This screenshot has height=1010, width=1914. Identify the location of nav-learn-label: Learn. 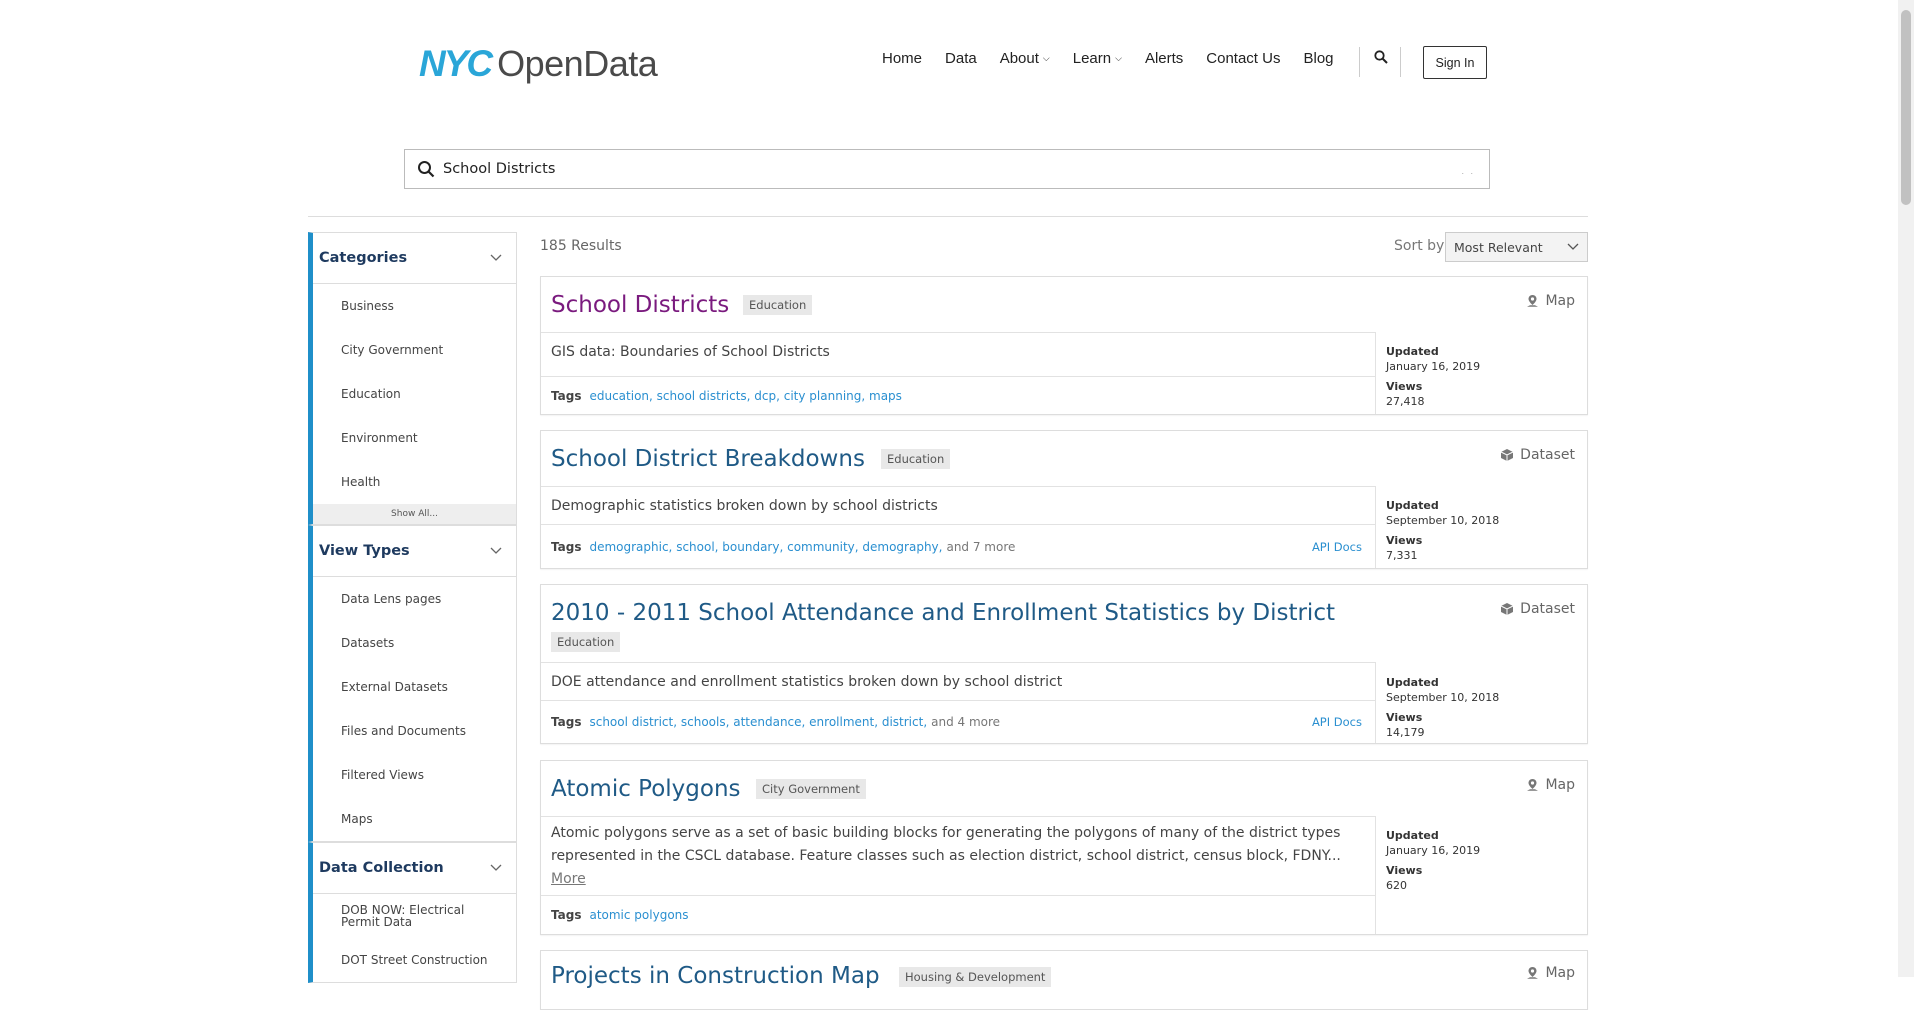
(1092, 58).